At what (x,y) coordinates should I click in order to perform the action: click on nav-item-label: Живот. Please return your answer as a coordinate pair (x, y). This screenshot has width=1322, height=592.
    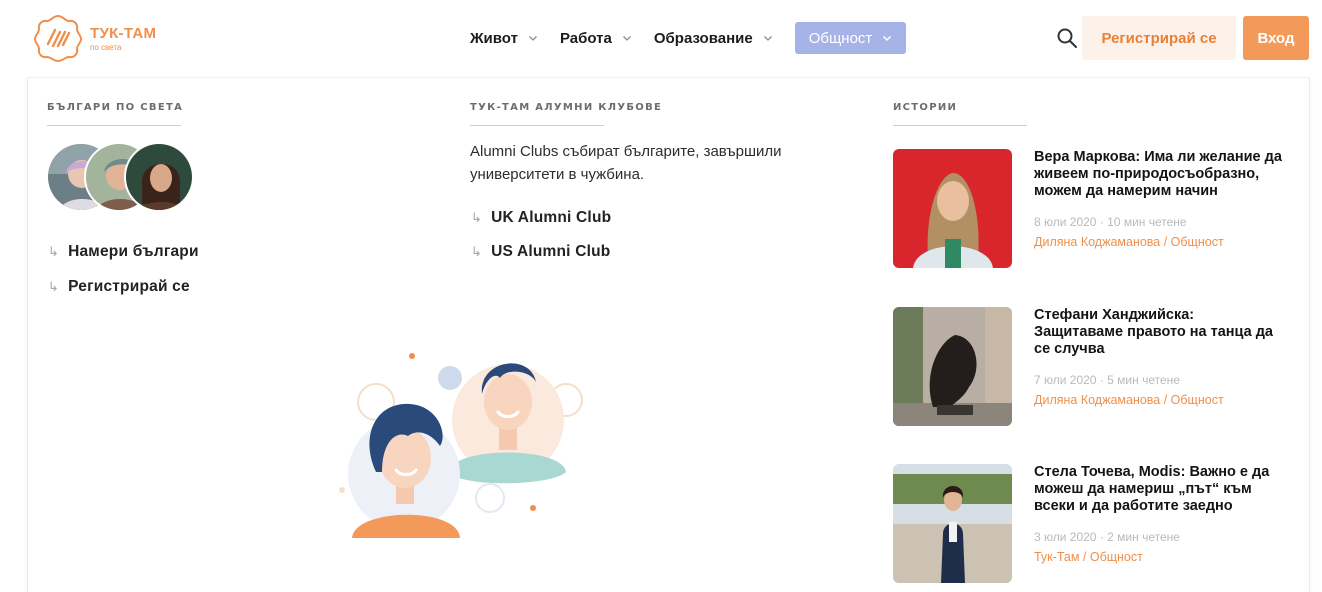
    Looking at the image, I should click on (494, 38).